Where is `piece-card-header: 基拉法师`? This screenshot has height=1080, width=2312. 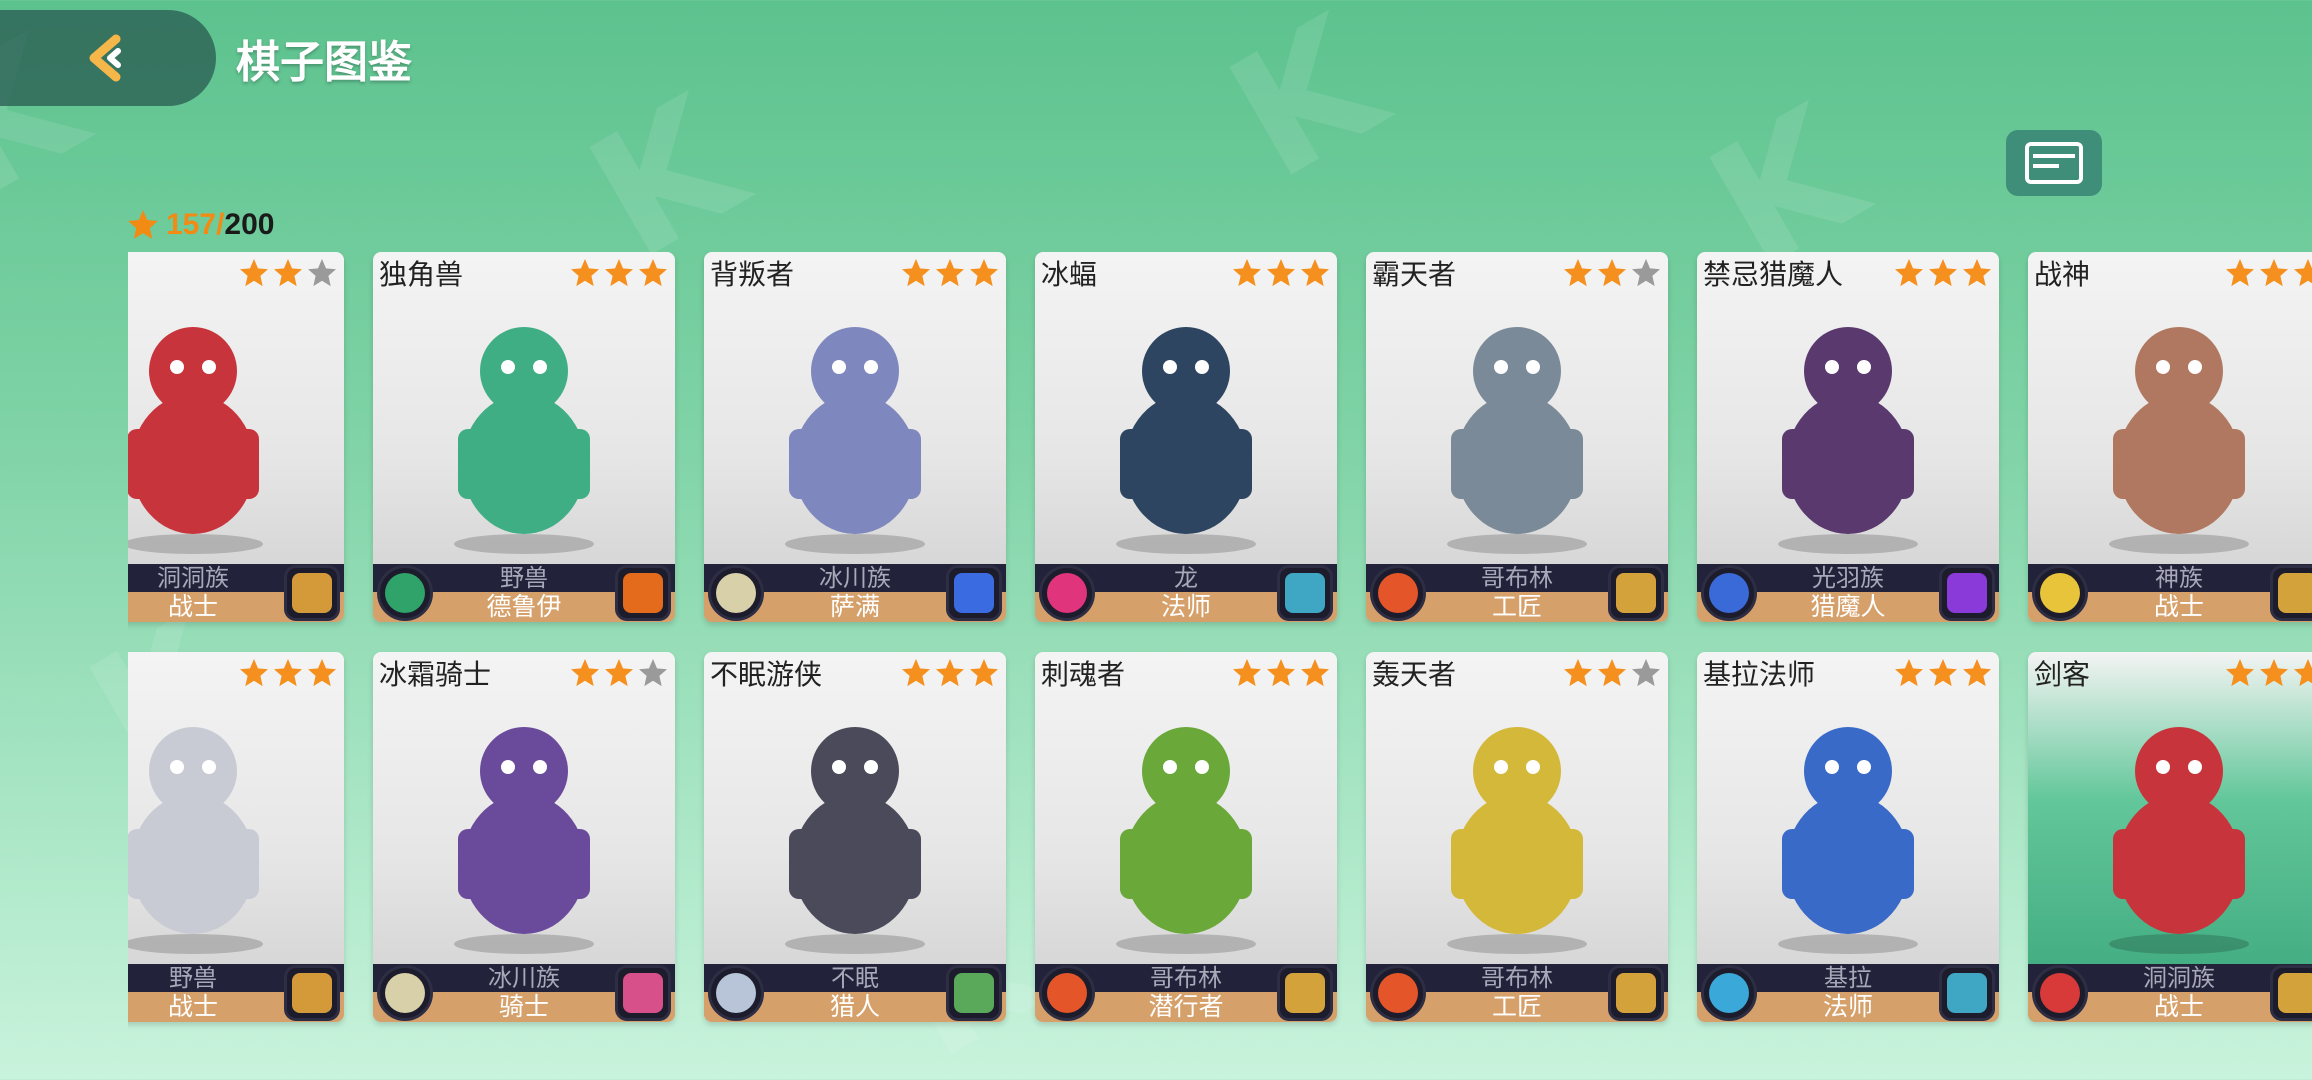
piece-card-header: 基拉法师 is located at coordinates (1848, 673).